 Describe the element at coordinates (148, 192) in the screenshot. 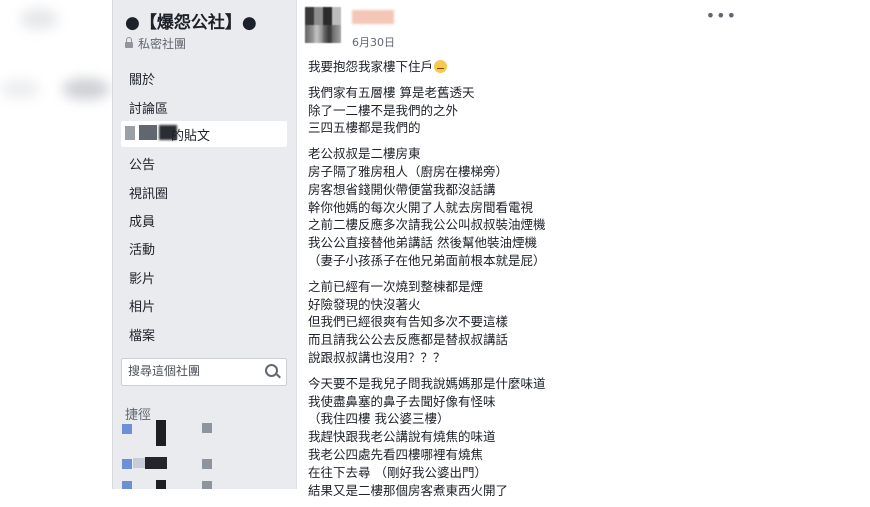

I see `nav-item-video: 視訊圈` at that location.